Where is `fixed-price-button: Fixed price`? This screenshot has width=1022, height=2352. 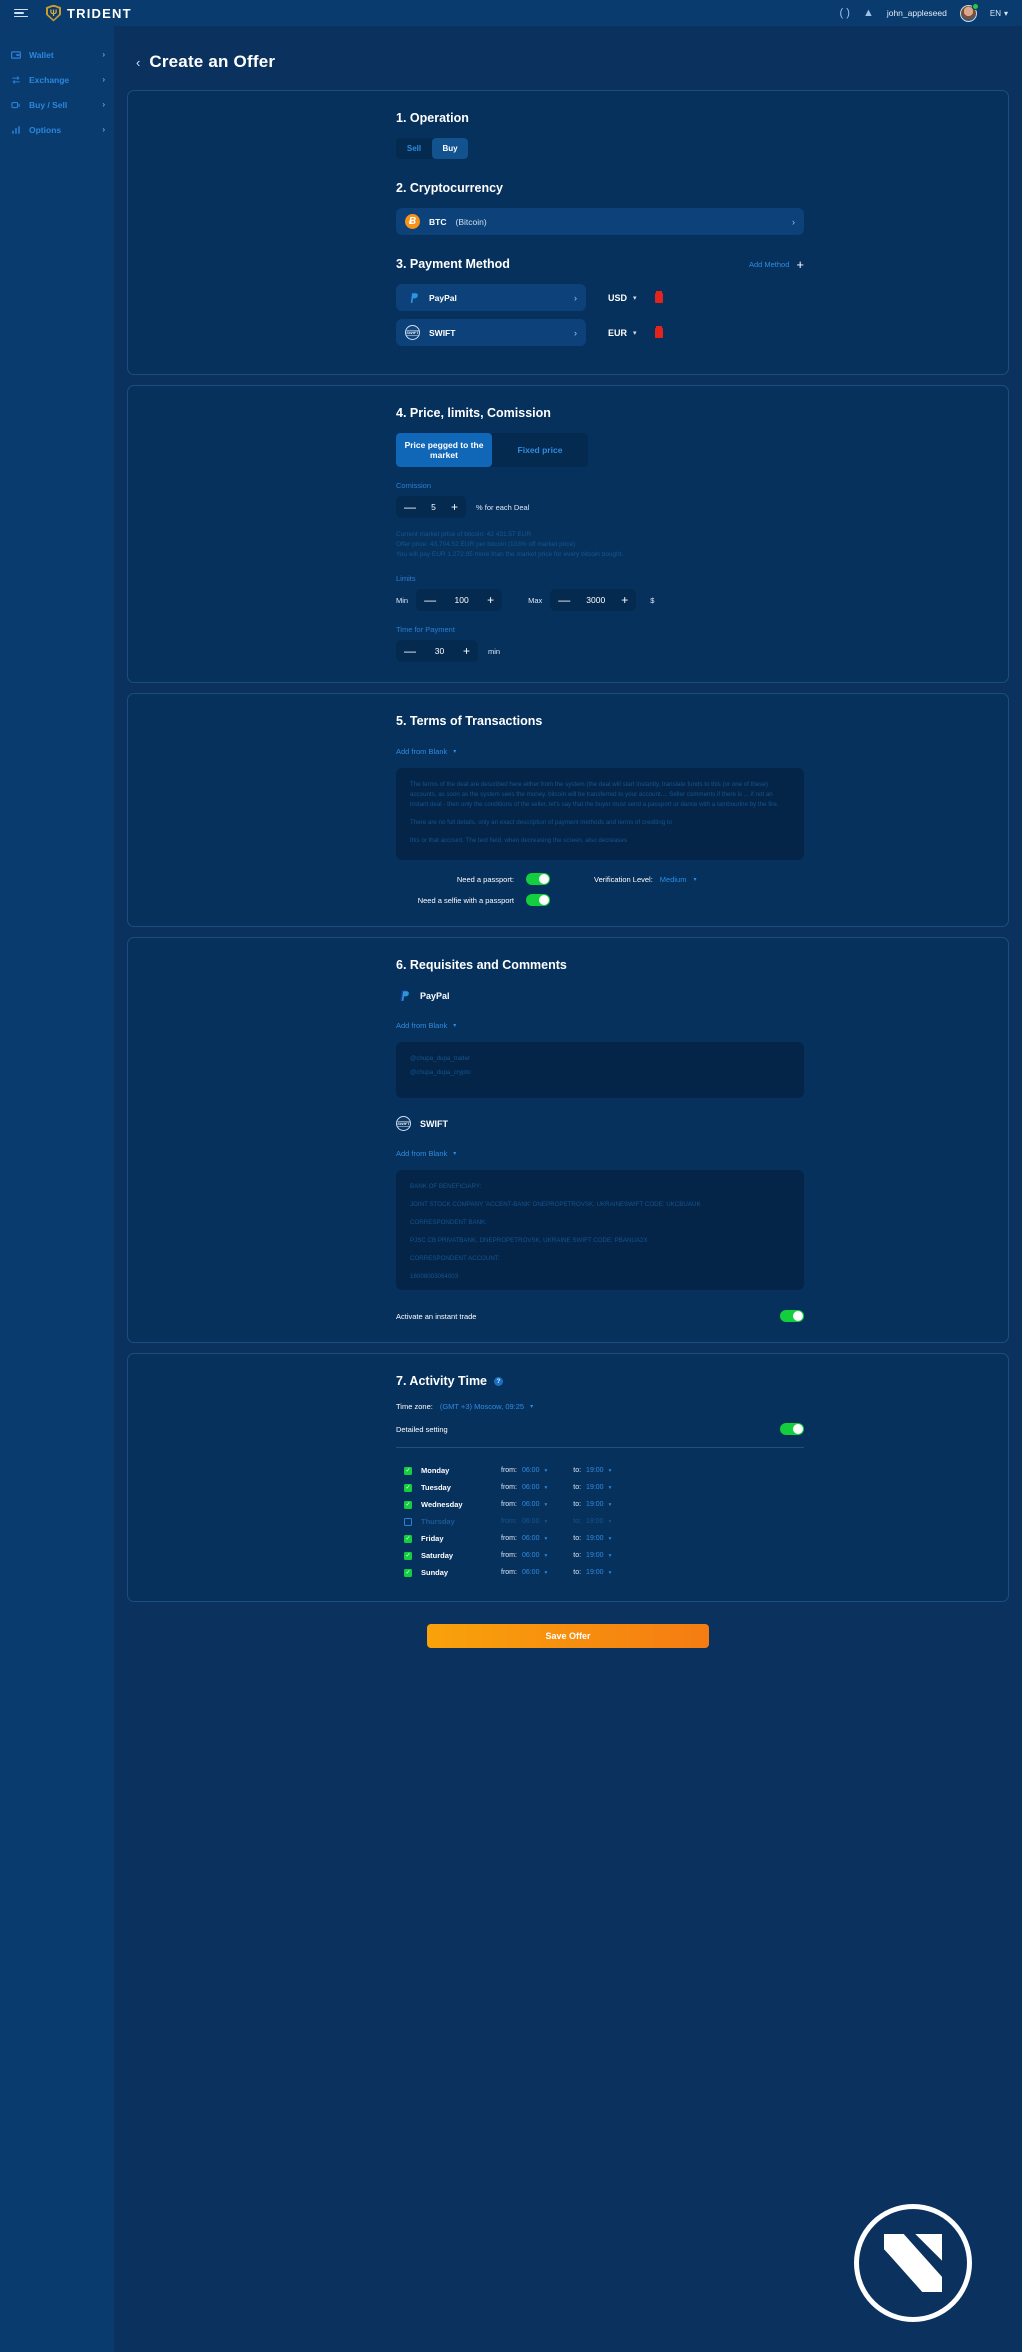 fixed-price-button: Fixed price is located at coordinates (540, 450).